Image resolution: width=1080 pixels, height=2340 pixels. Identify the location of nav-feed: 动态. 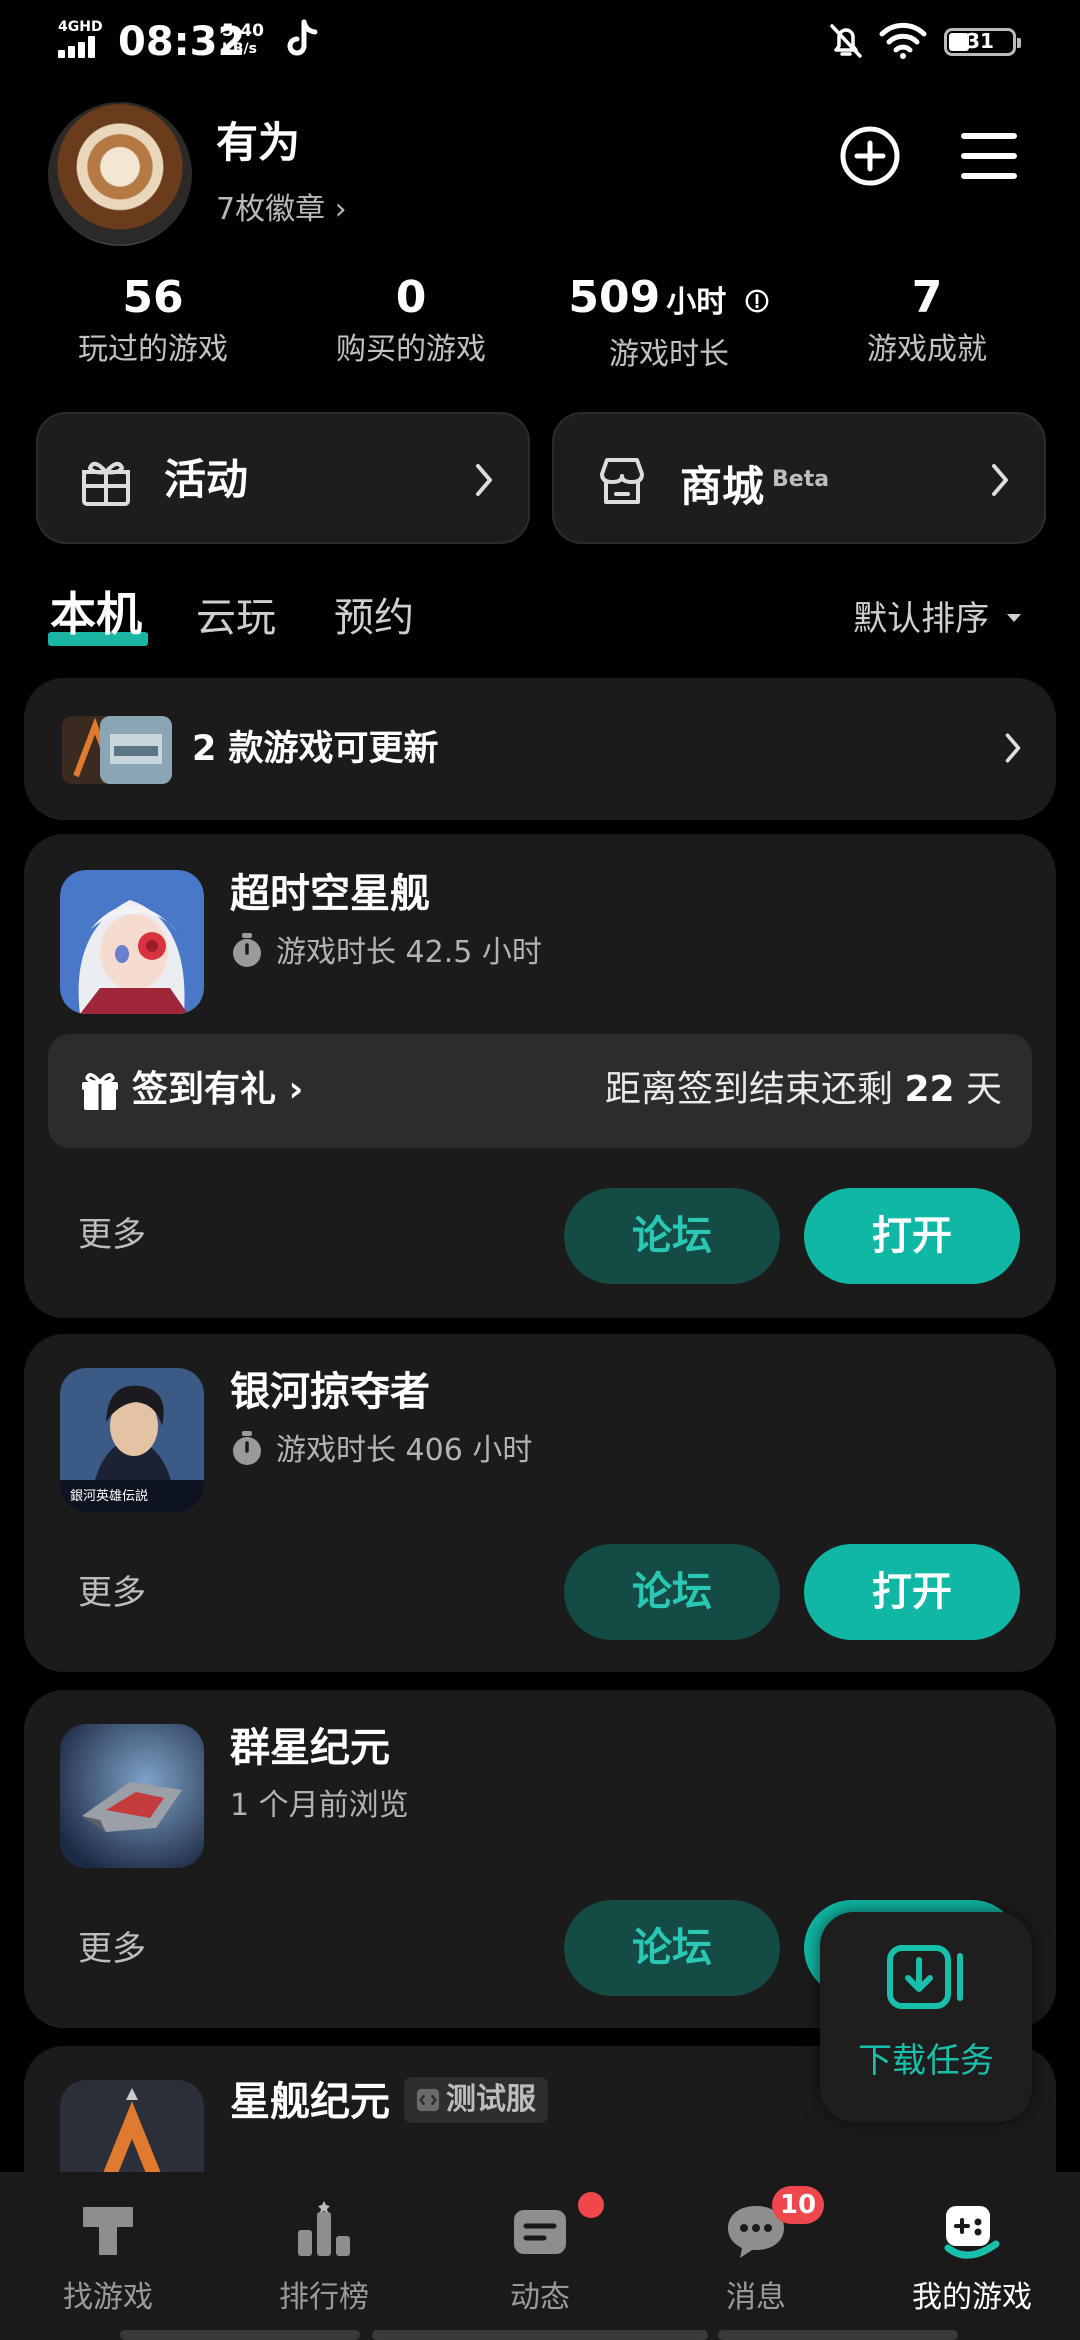
(540, 2256).